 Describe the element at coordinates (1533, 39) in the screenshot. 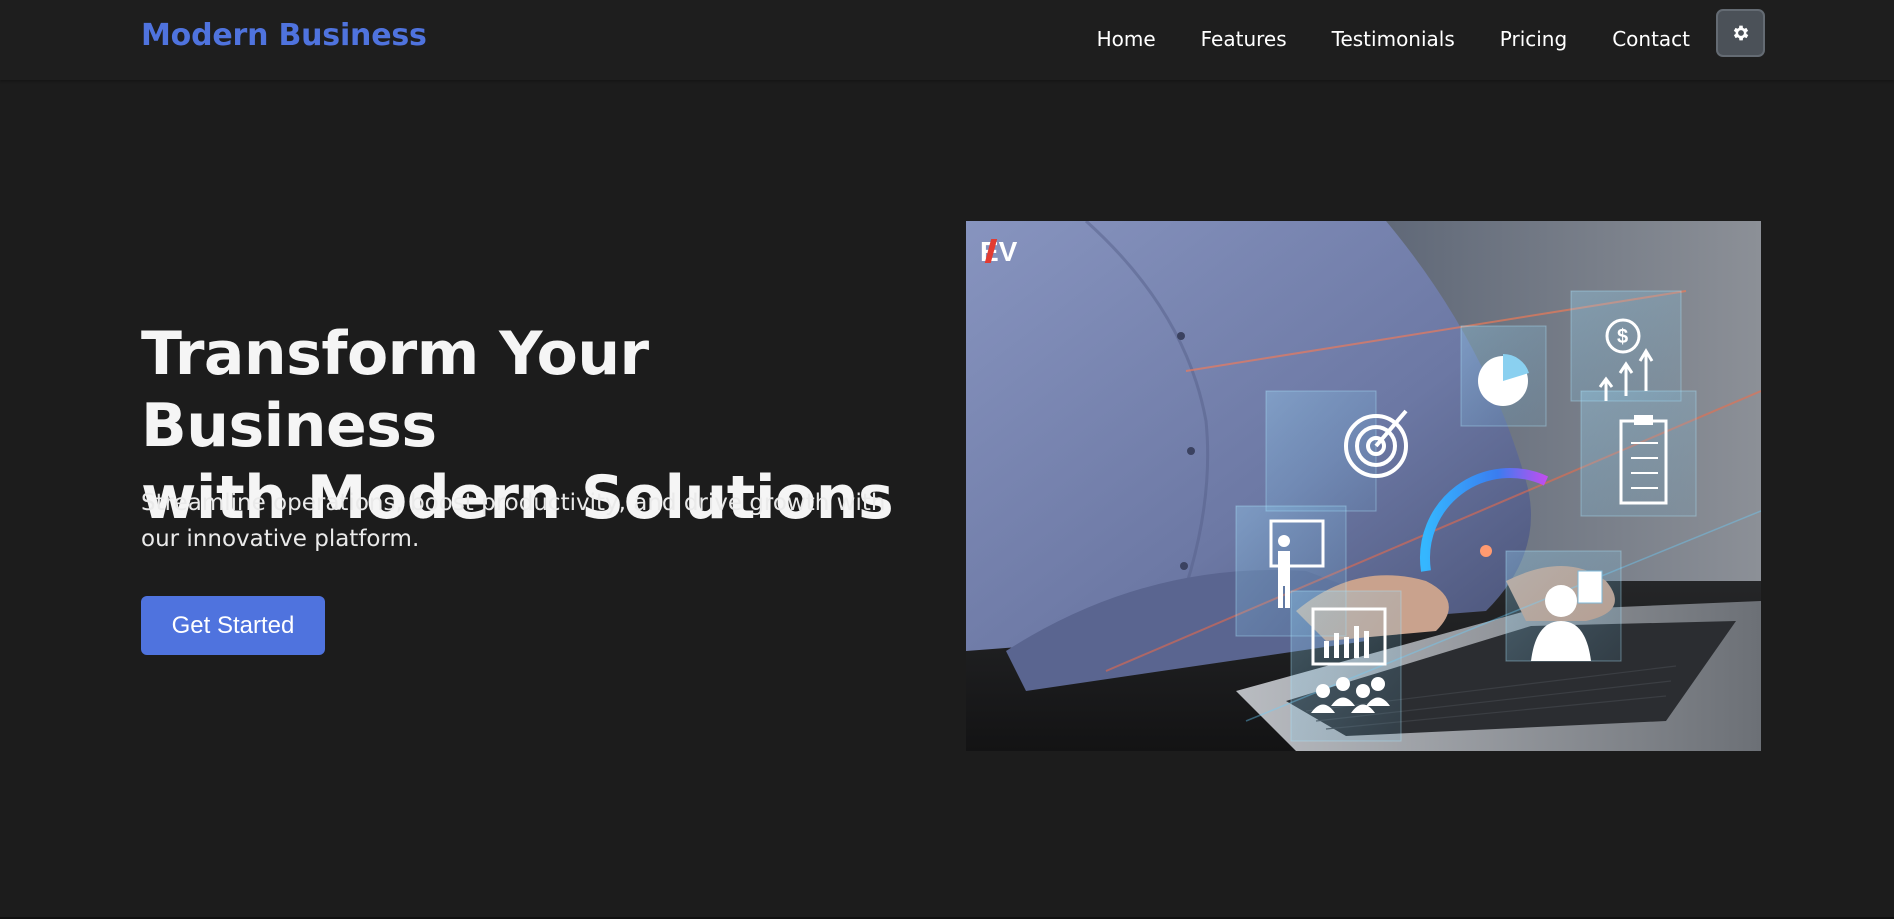

I see `nav-link-pricing: Pricing` at that location.